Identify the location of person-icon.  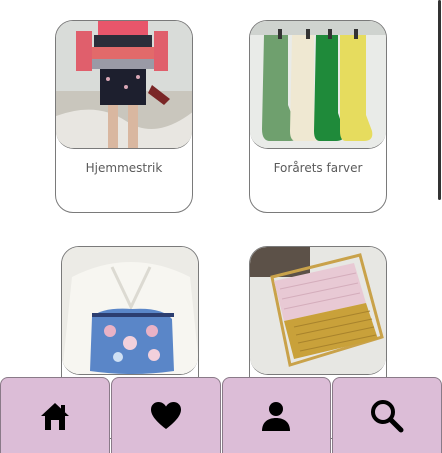
(276, 416).